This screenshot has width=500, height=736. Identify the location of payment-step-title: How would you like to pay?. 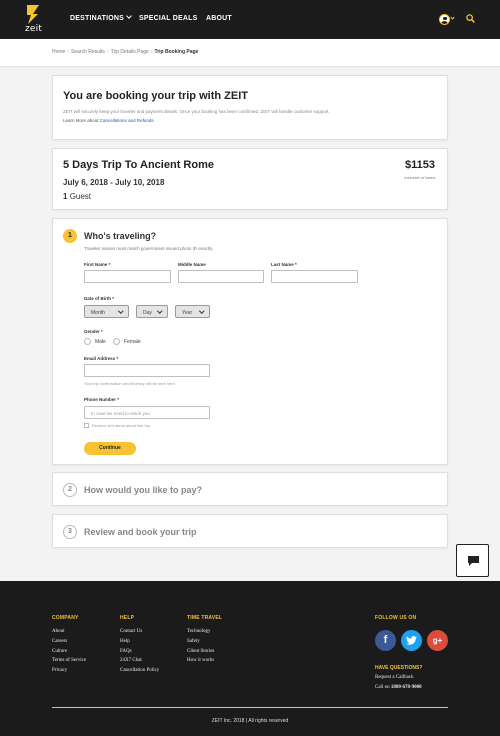
(143, 490).